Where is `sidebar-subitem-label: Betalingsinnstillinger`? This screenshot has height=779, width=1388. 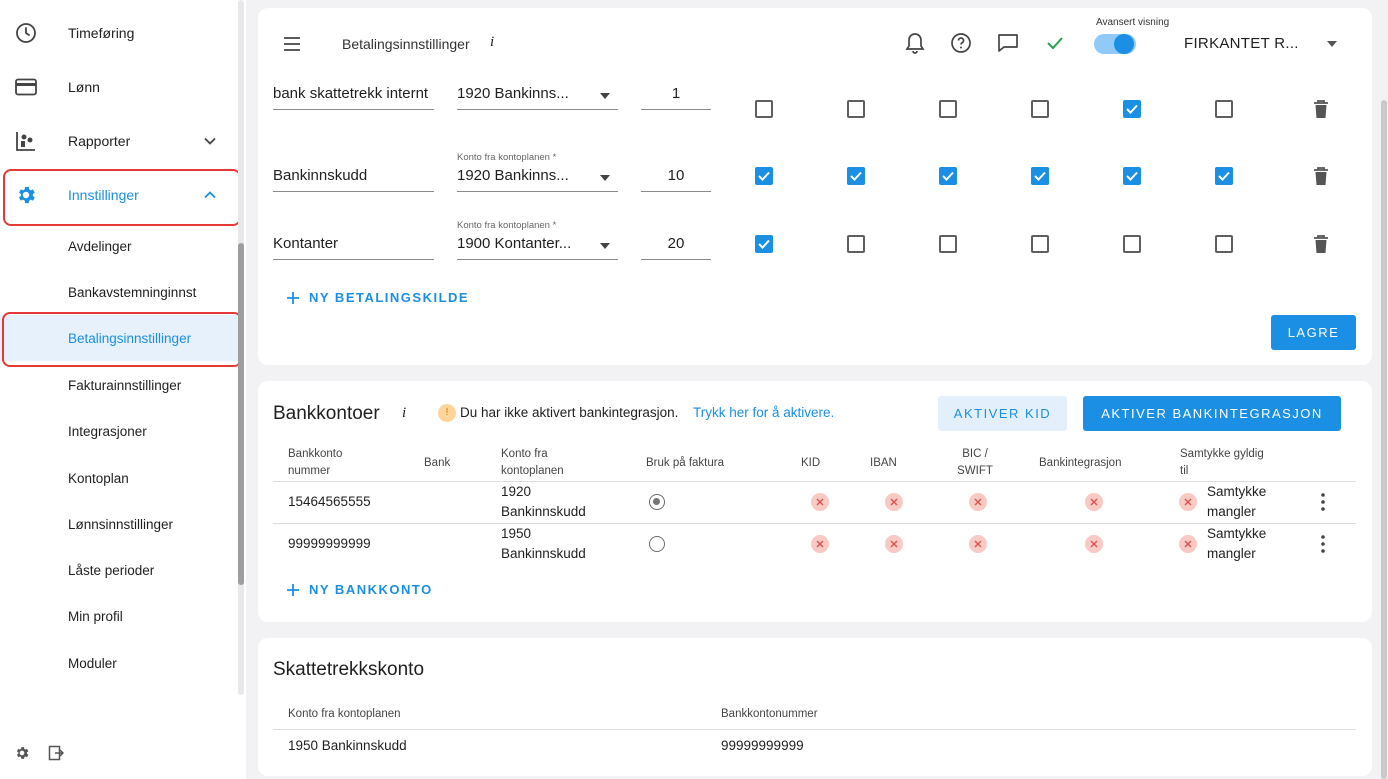 sidebar-subitem-label: Betalingsinnstillinger is located at coordinates (130, 338).